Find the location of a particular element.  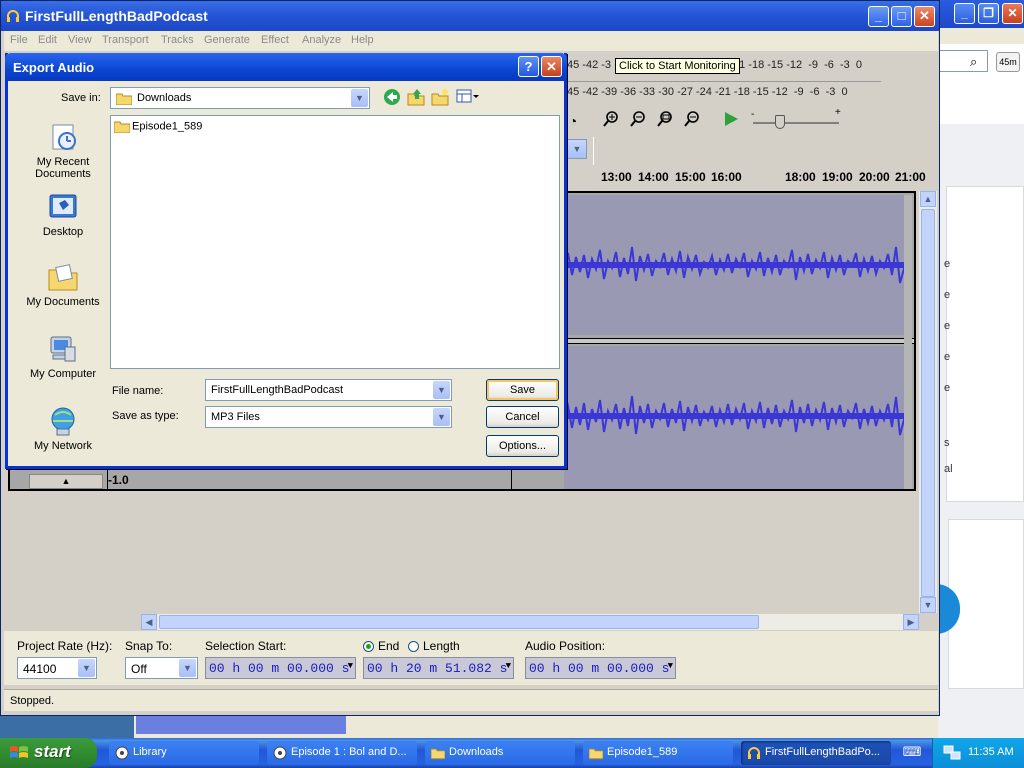

scroll-down-arrow: ▼ is located at coordinates (928, 605).